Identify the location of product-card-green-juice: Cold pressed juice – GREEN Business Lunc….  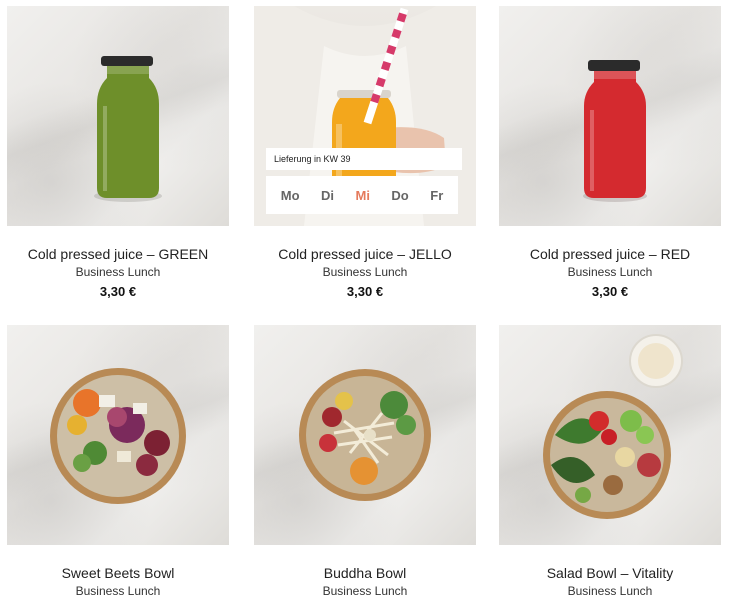
(118, 153).